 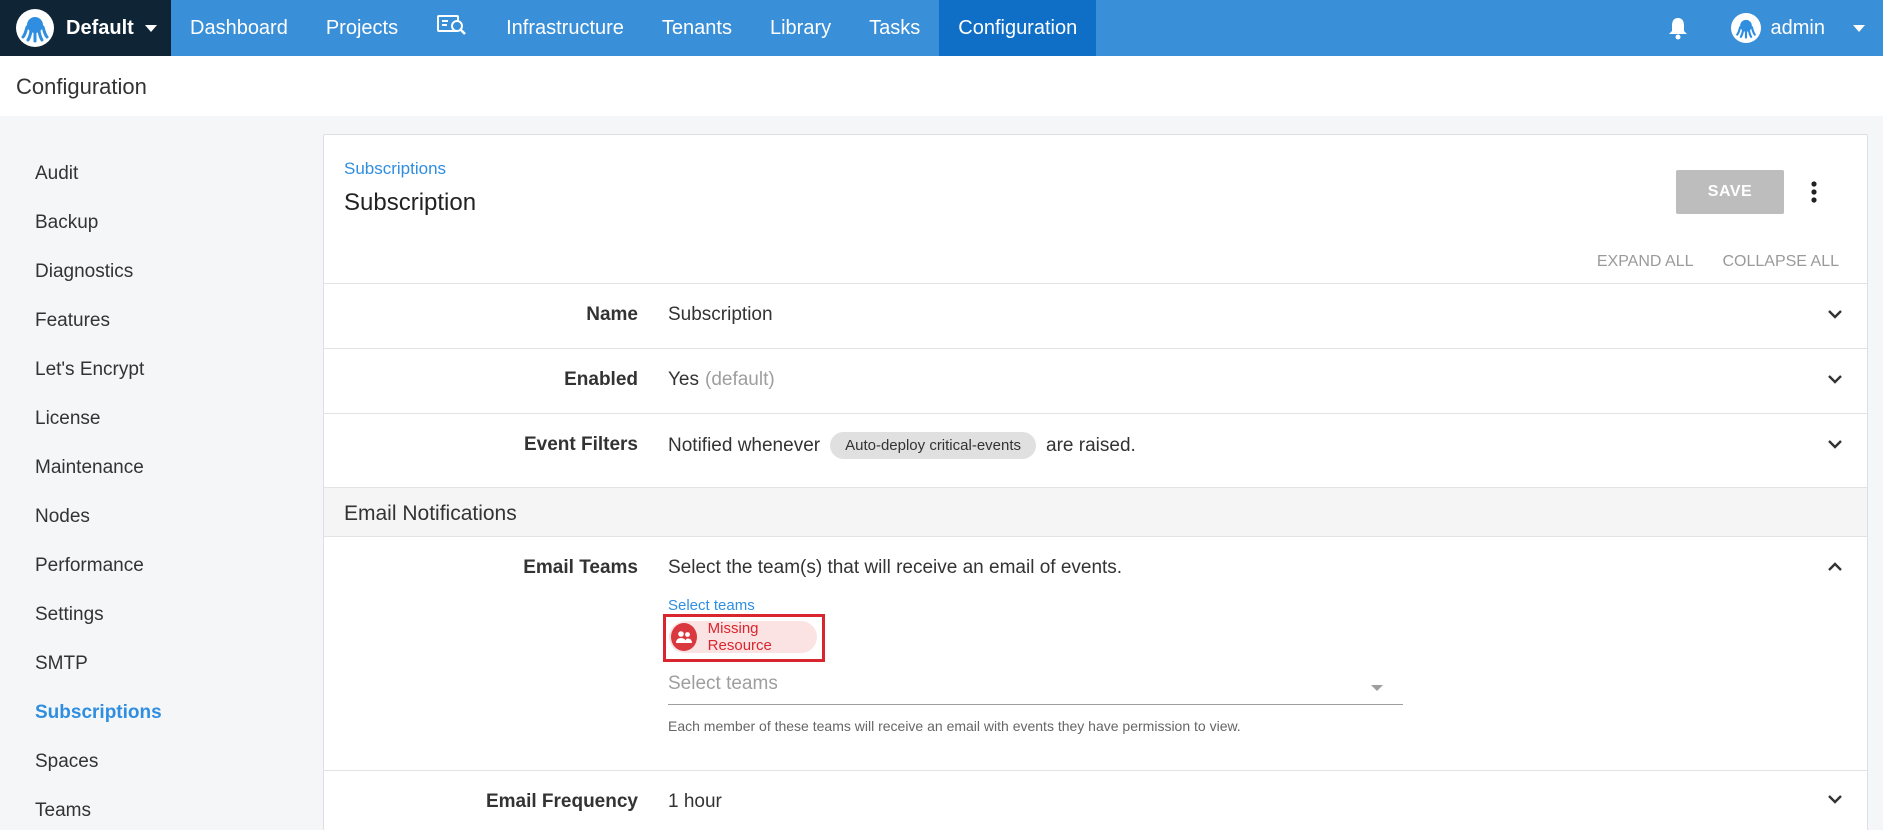 I want to click on breadcrumb: Subscriptions, so click(x=395, y=169).